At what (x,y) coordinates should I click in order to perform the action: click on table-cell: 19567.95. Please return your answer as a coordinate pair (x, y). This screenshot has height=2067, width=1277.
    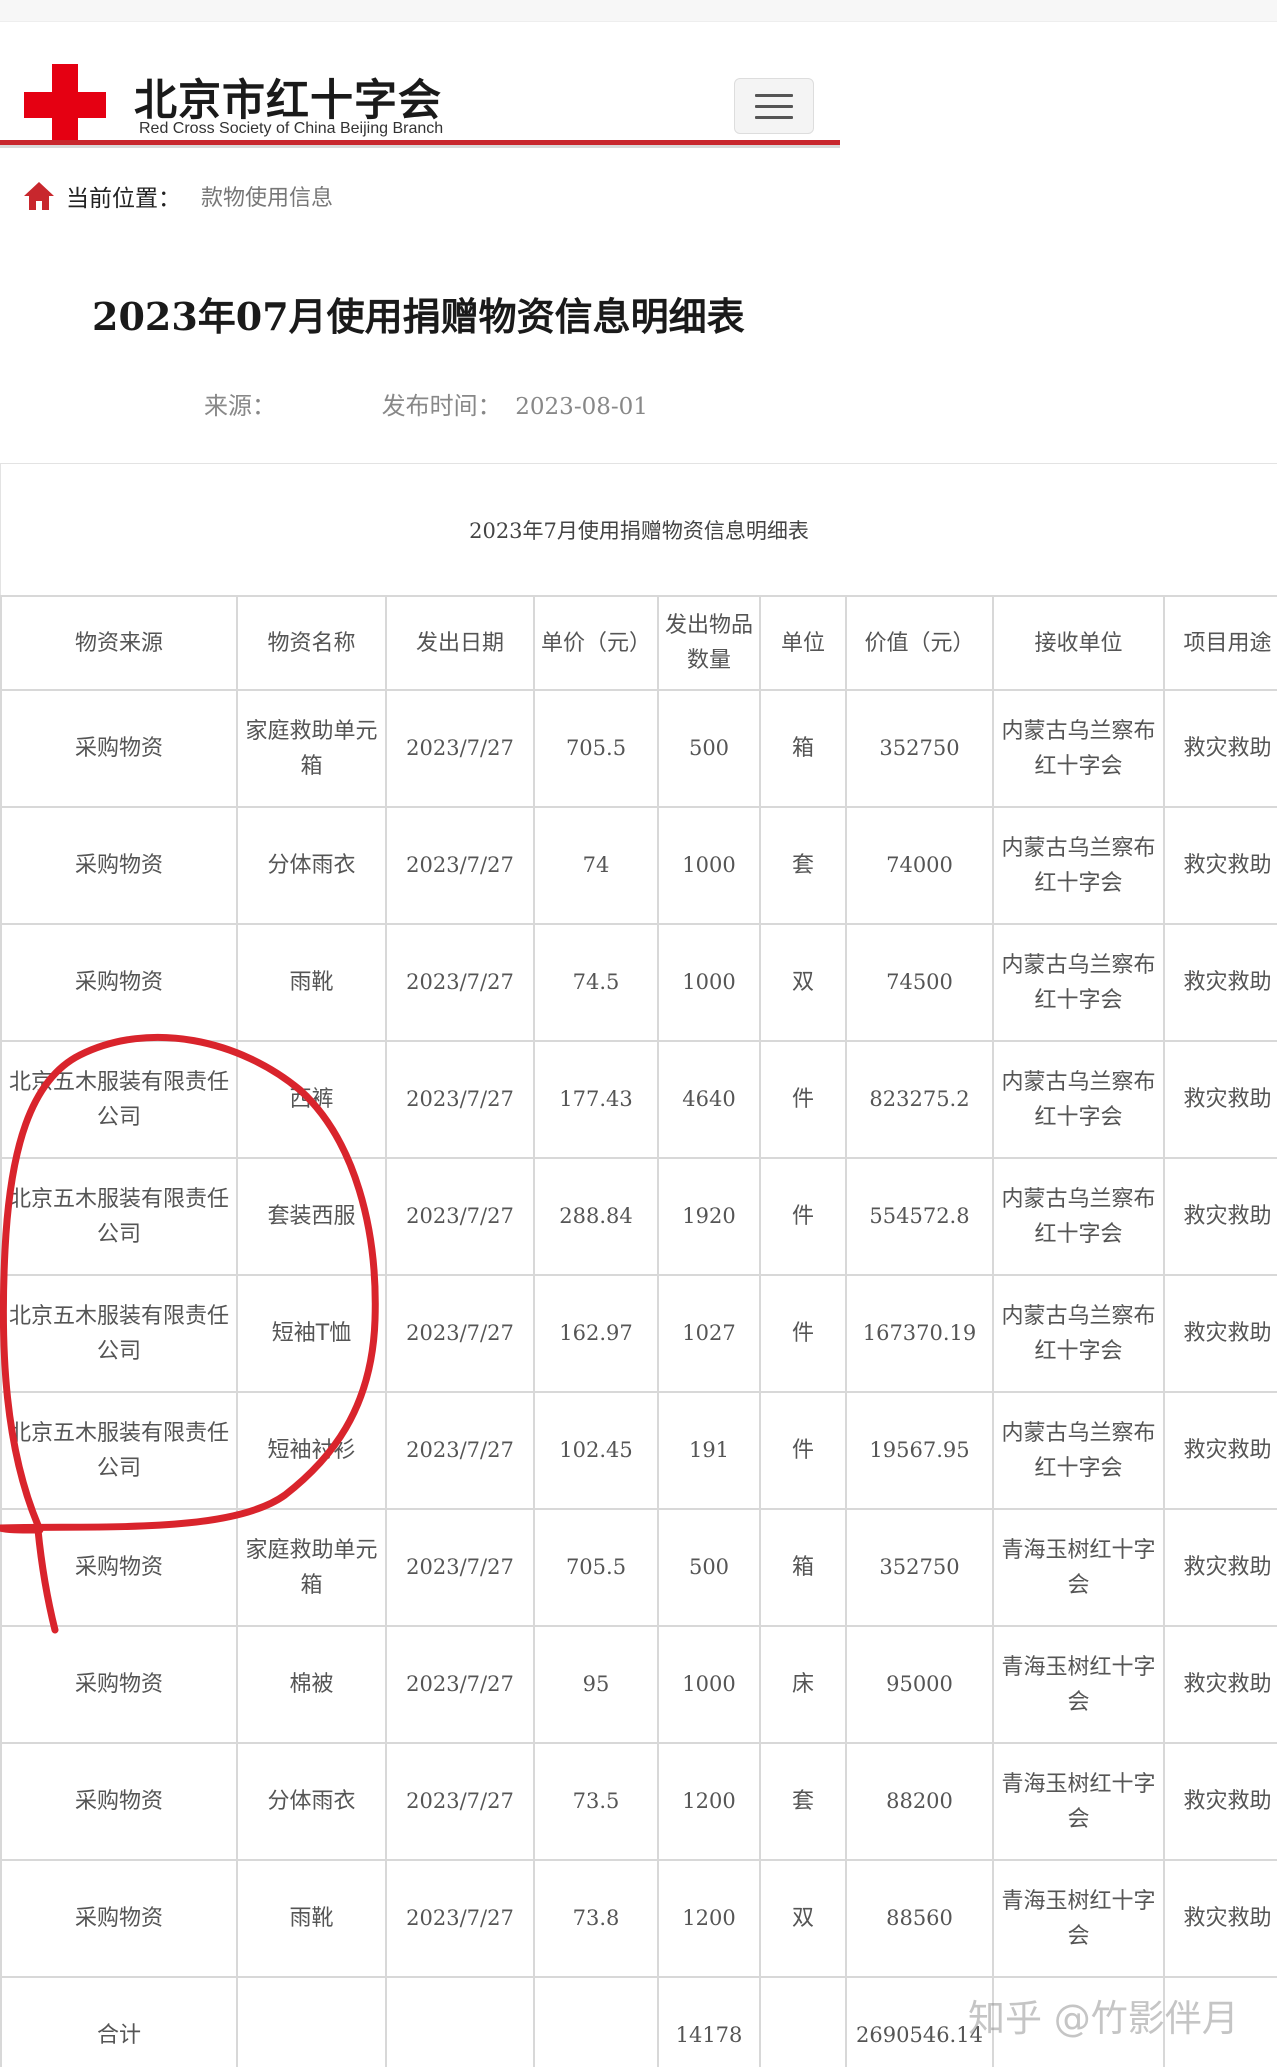
    Looking at the image, I should click on (919, 1450).